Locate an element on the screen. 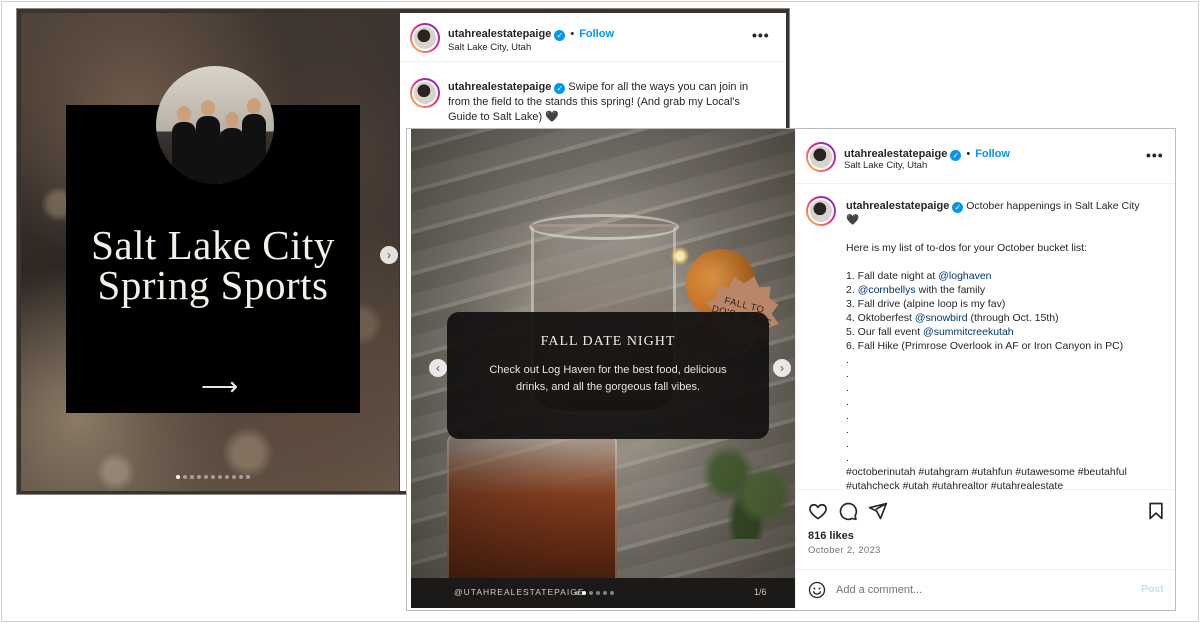 This screenshot has width=1200, height=623. caption-list-item: 5. Our fall event @summitcreekutah is located at coordinates (1006, 332).